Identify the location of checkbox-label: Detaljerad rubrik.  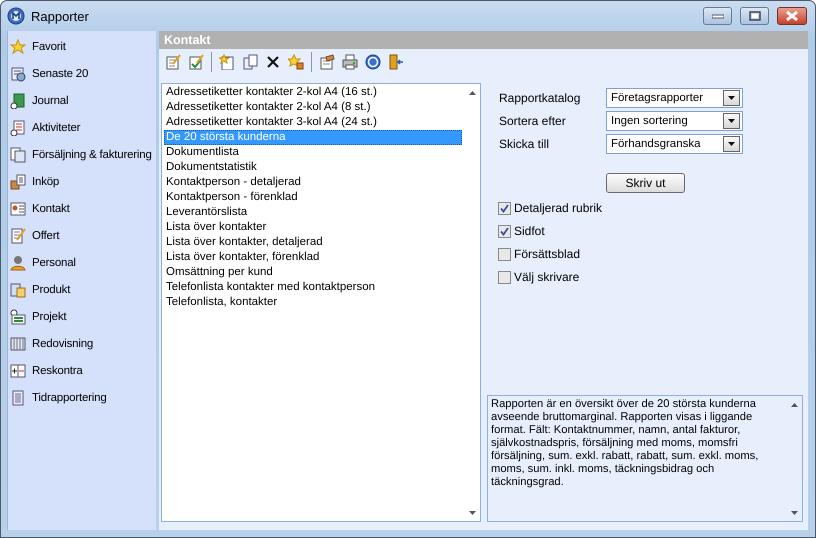
(558, 208).